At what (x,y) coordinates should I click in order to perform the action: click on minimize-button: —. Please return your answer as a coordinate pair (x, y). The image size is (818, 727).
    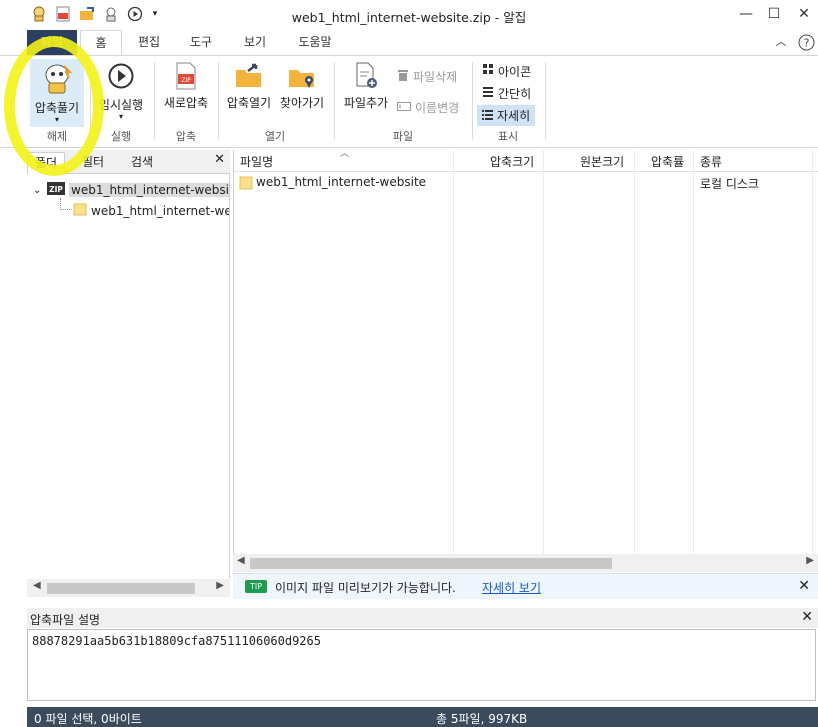
    Looking at the image, I should click on (746, 14).